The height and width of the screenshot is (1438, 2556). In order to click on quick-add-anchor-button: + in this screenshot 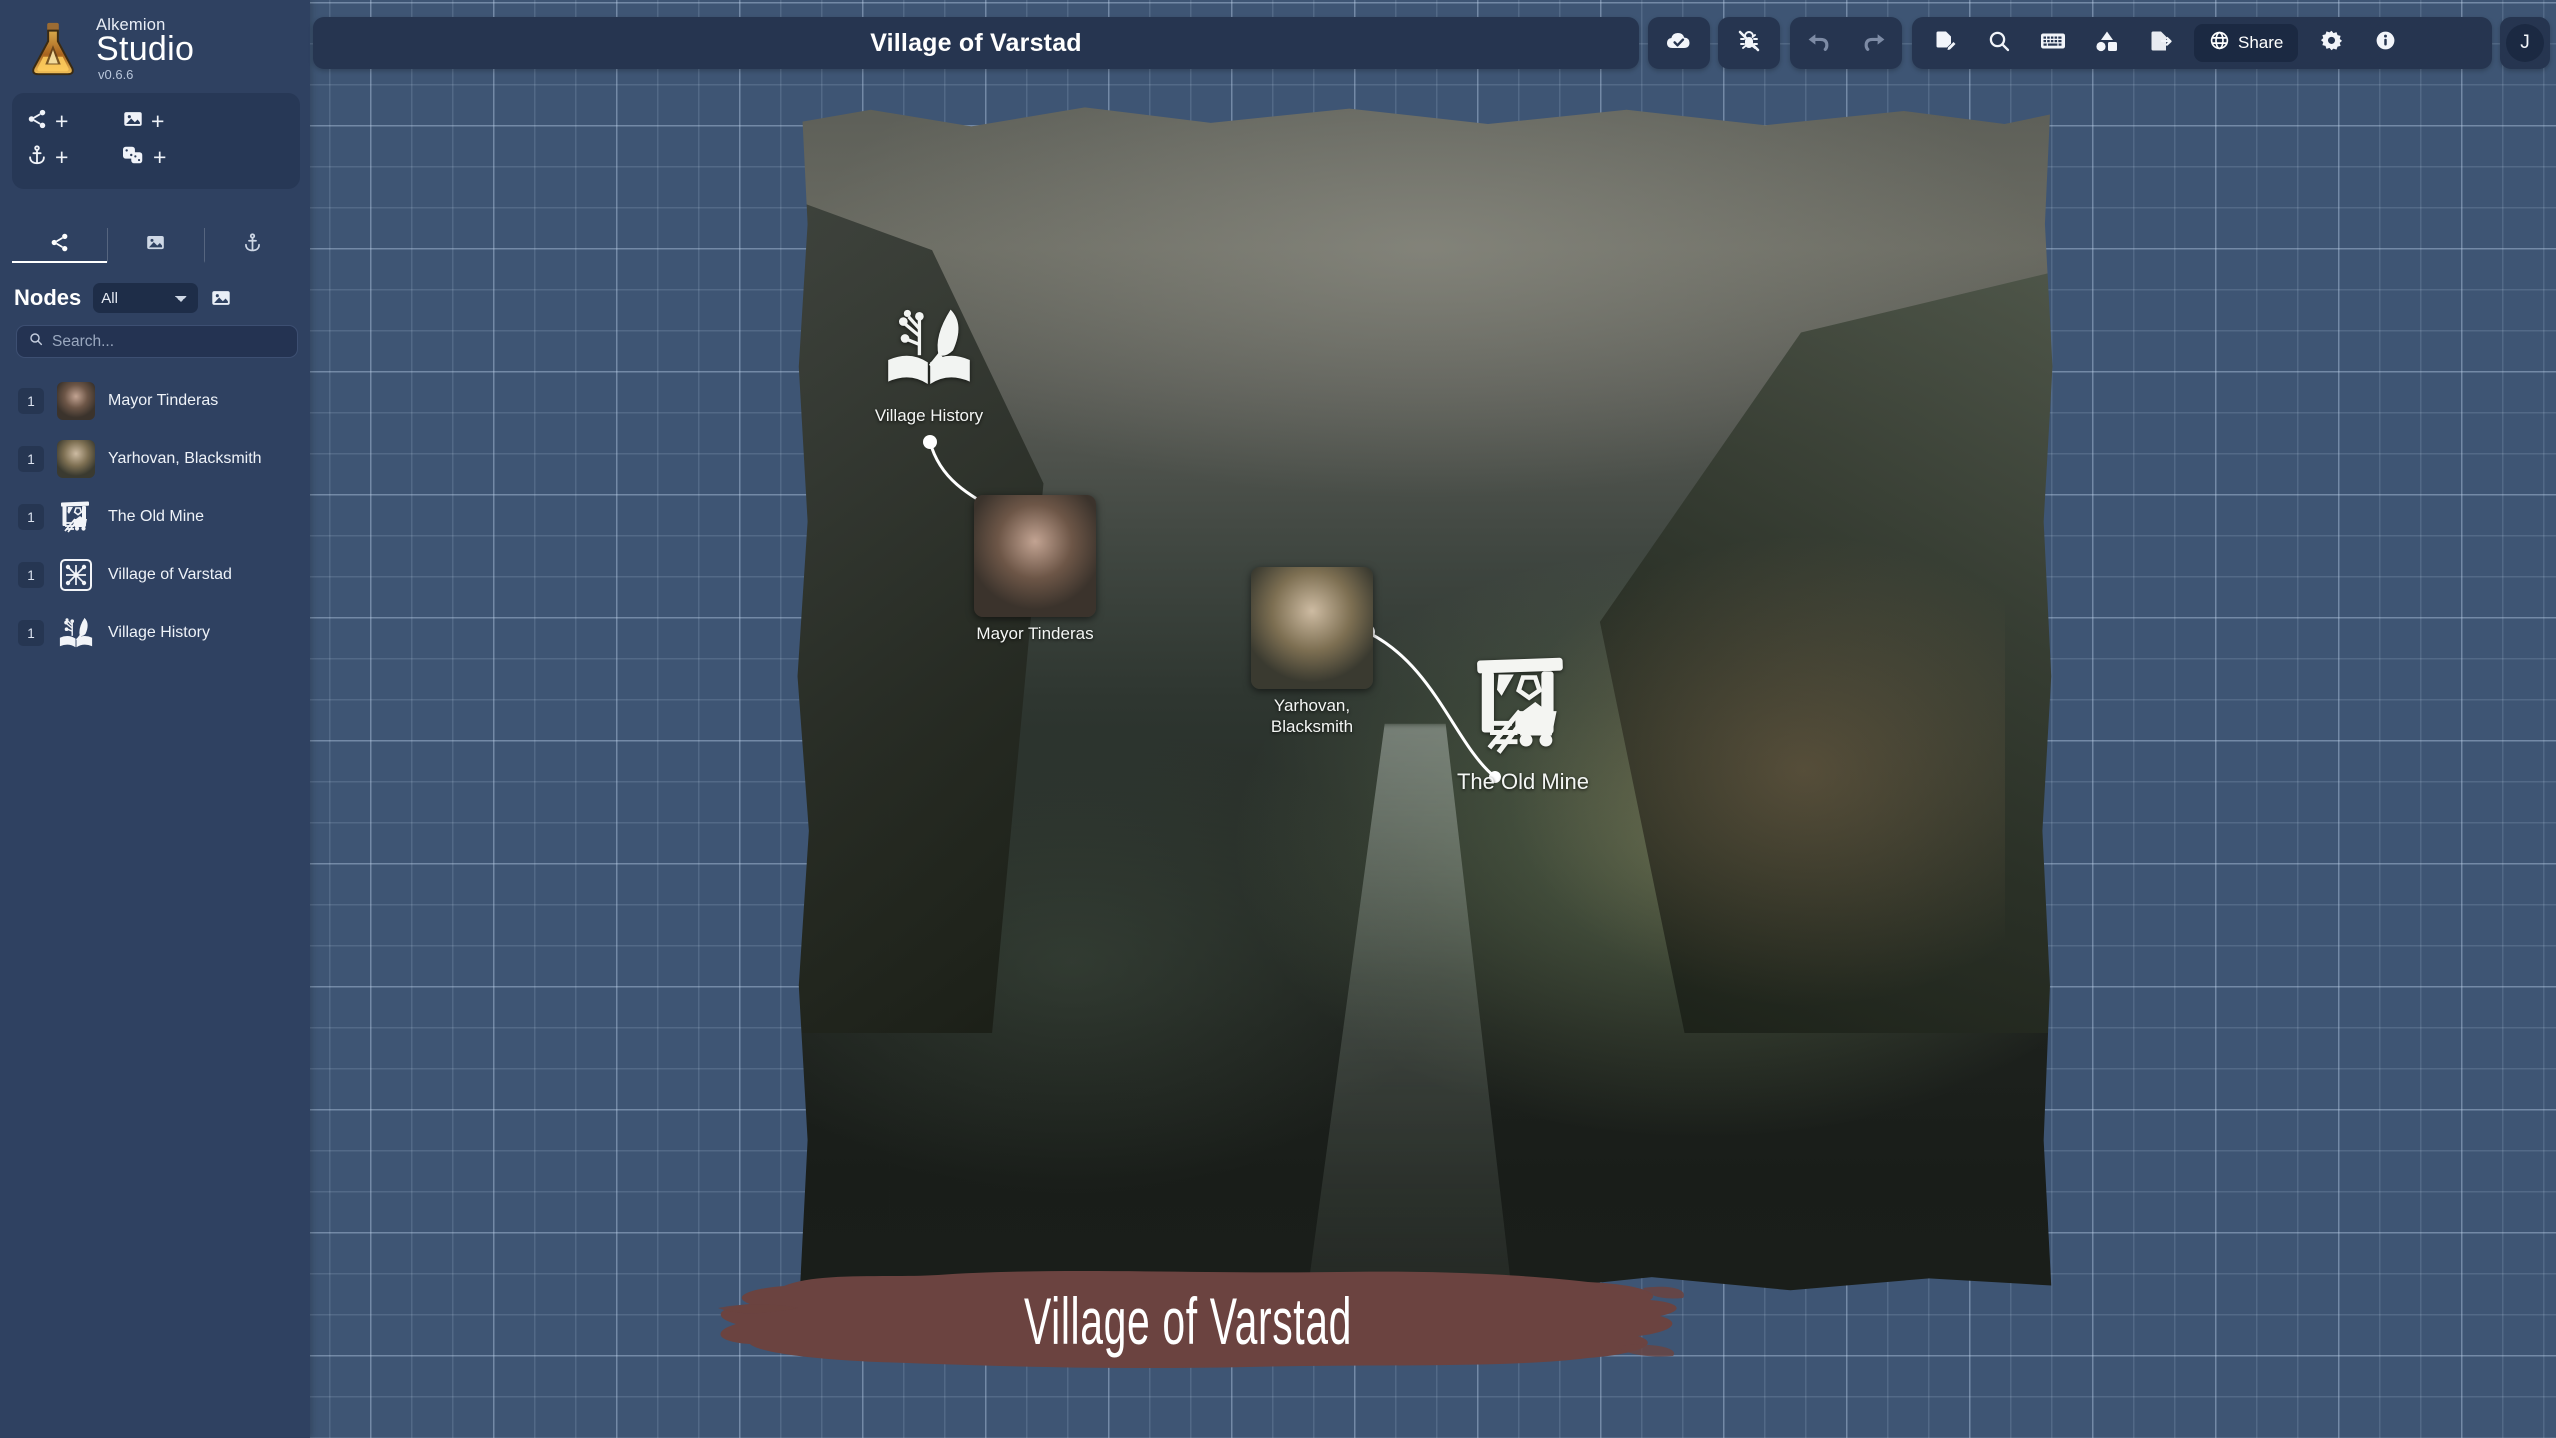, I will do `click(74, 157)`.